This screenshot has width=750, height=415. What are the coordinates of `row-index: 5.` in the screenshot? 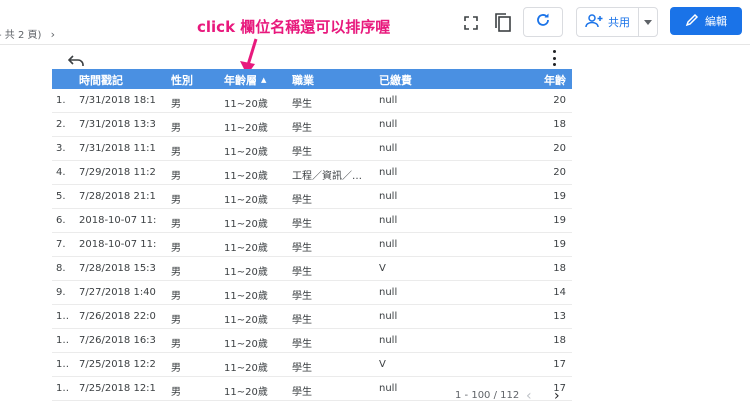 It's located at (61, 196).